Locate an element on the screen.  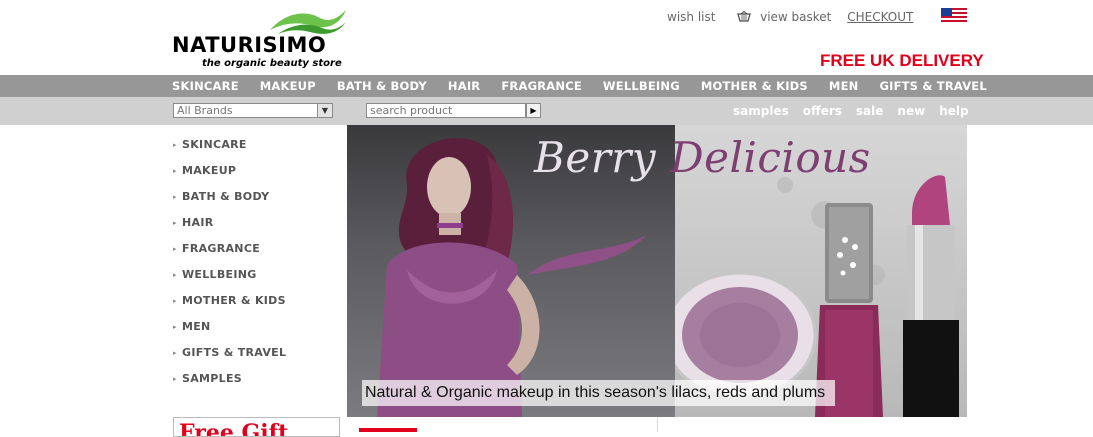
nav-makeup: MAKEUP is located at coordinates (288, 86).